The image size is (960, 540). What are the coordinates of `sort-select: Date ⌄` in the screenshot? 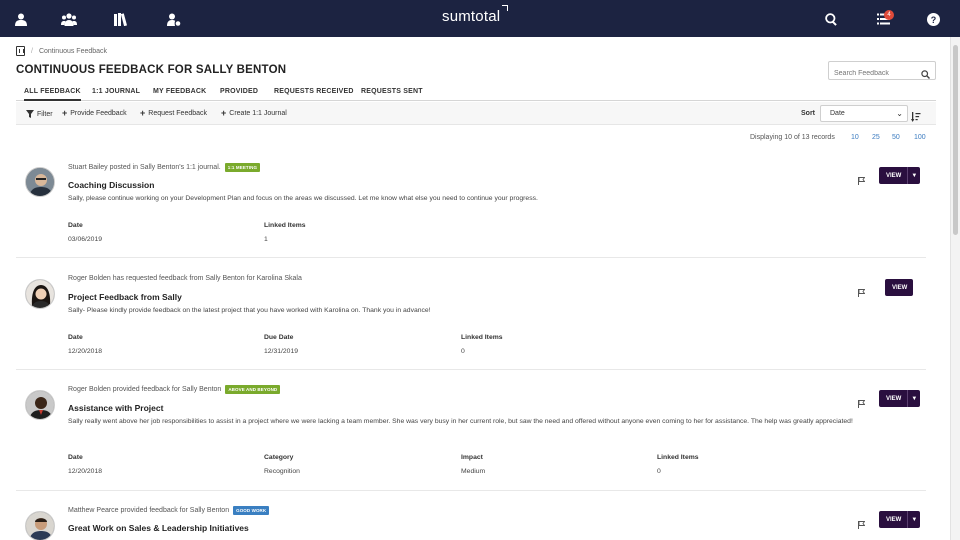 It's located at (864, 113).